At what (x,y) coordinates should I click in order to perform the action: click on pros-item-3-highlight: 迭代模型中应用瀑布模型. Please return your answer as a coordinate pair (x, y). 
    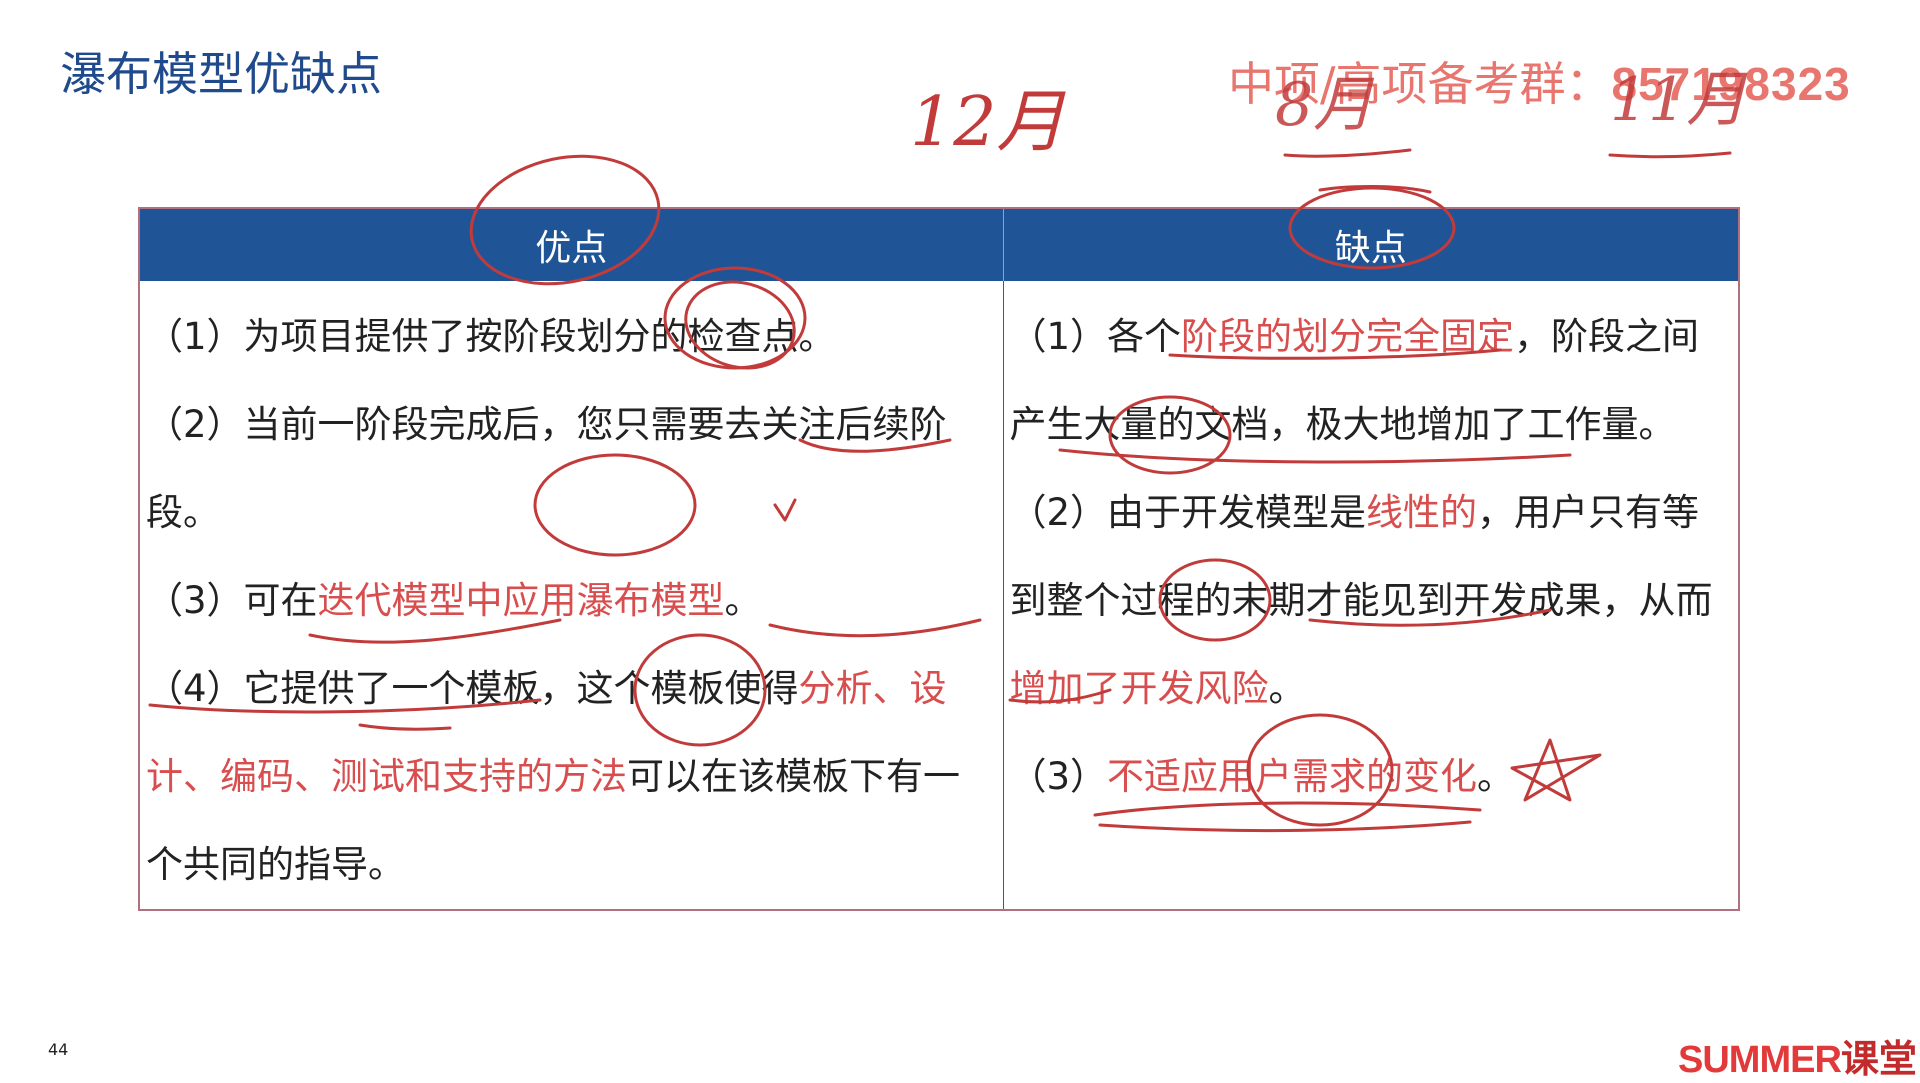
    Looking at the image, I should click on (521, 600).